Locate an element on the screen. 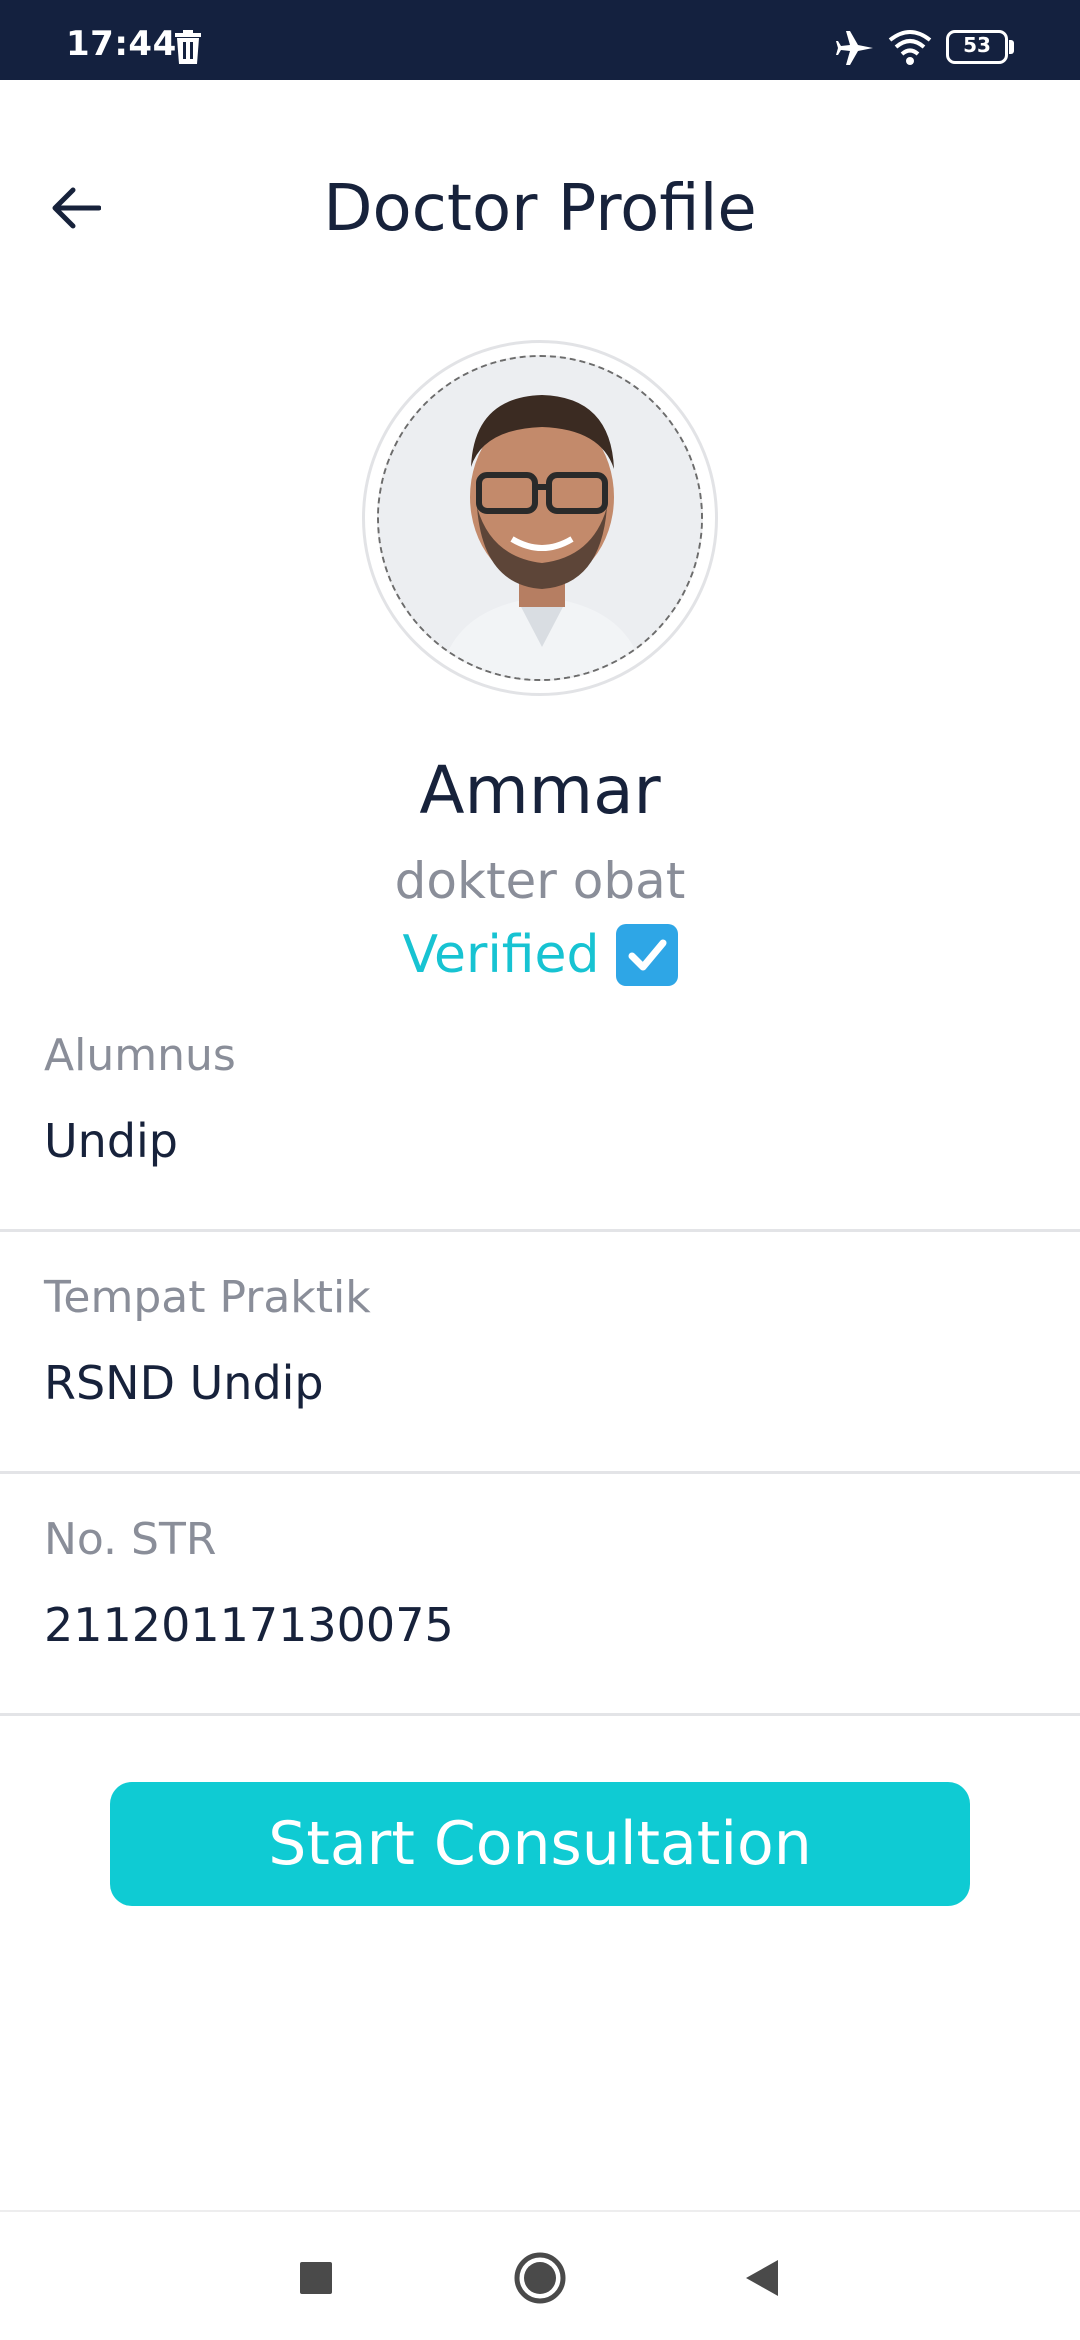 This screenshot has height=2340, width=1080. doctor-name: Ammar is located at coordinates (540, 790).